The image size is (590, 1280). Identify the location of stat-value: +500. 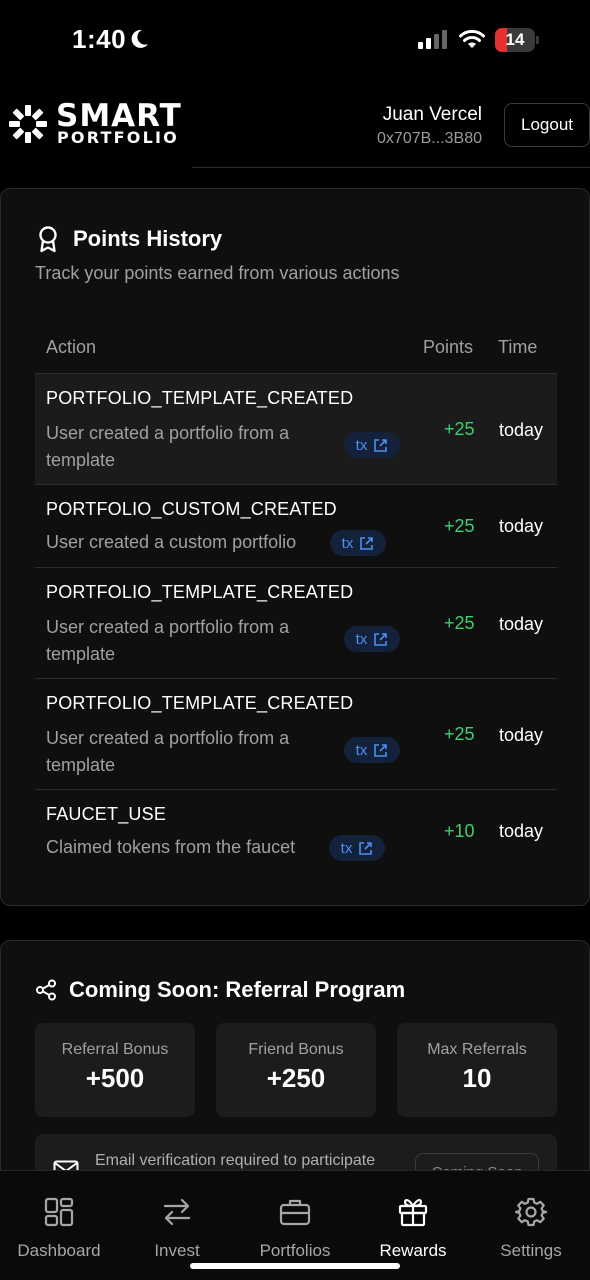
(115, 1078).